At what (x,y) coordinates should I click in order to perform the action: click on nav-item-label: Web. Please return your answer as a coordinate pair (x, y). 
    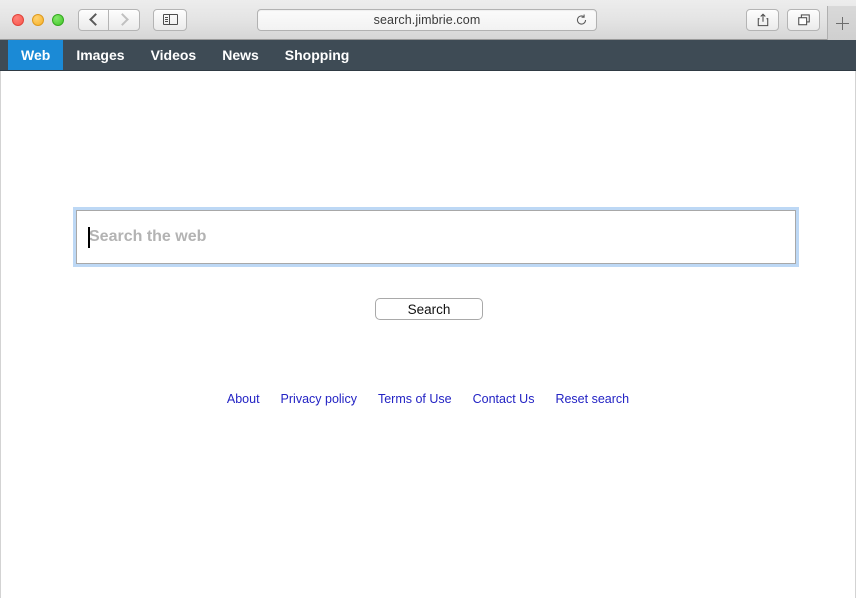
    Looking at the image, I should click on (36, 55).